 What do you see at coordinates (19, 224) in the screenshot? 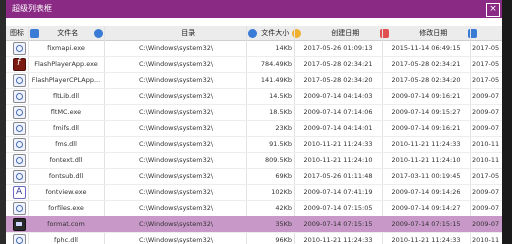
I see `cmd-icon` at bounding box center [19, 224].